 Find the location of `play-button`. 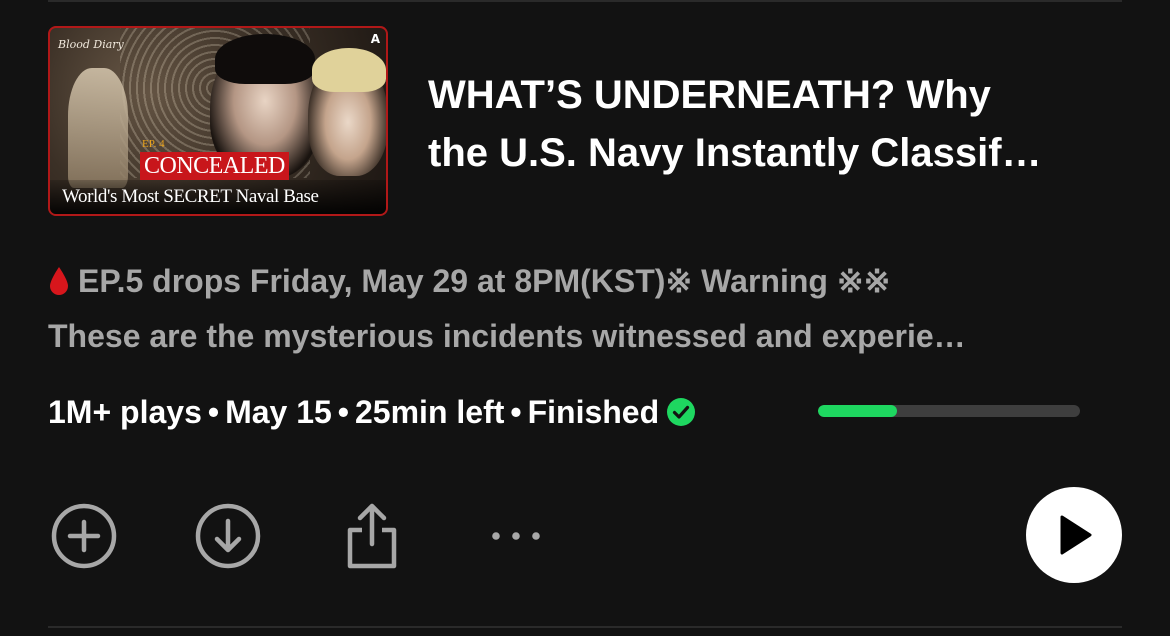

play-button is located at coordinates (1074, 535).